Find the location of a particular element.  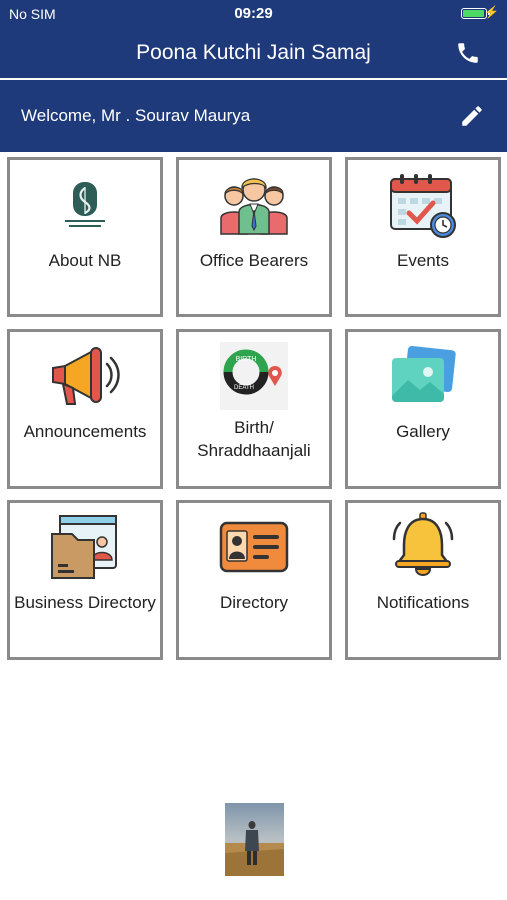

tile-events: Events is located at coordinates (423, 237).